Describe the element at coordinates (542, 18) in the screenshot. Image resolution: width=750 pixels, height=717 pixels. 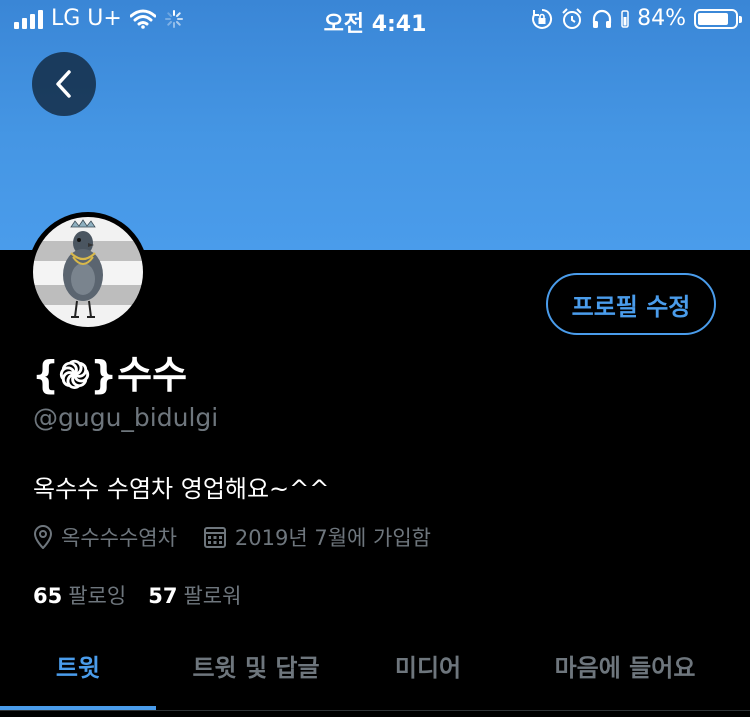
I see `rotation-lock-icon` at that location.